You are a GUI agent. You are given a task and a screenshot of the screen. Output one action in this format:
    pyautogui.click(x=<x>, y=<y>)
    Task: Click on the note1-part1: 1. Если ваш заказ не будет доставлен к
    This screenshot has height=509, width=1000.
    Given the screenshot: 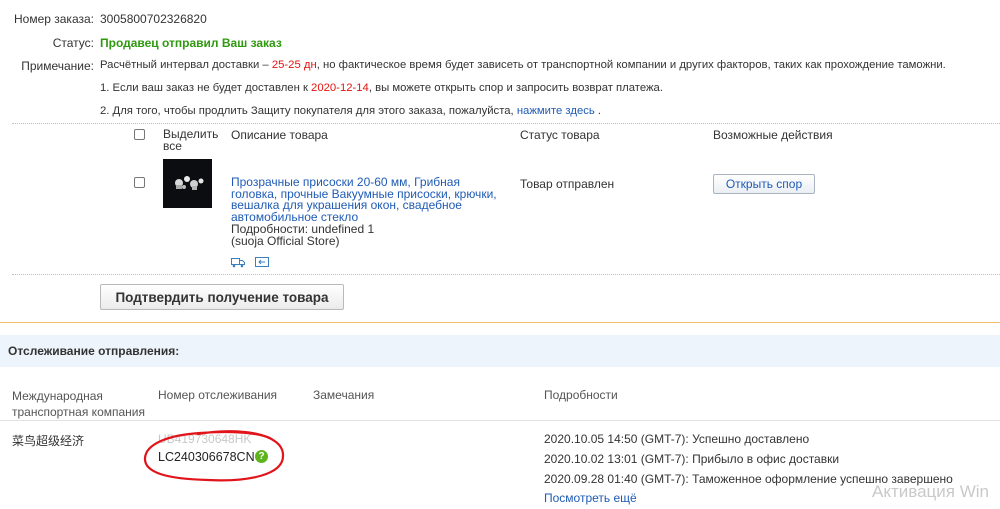 What is the action you would take?
    pyautogui.click(x=204, y=88)
    